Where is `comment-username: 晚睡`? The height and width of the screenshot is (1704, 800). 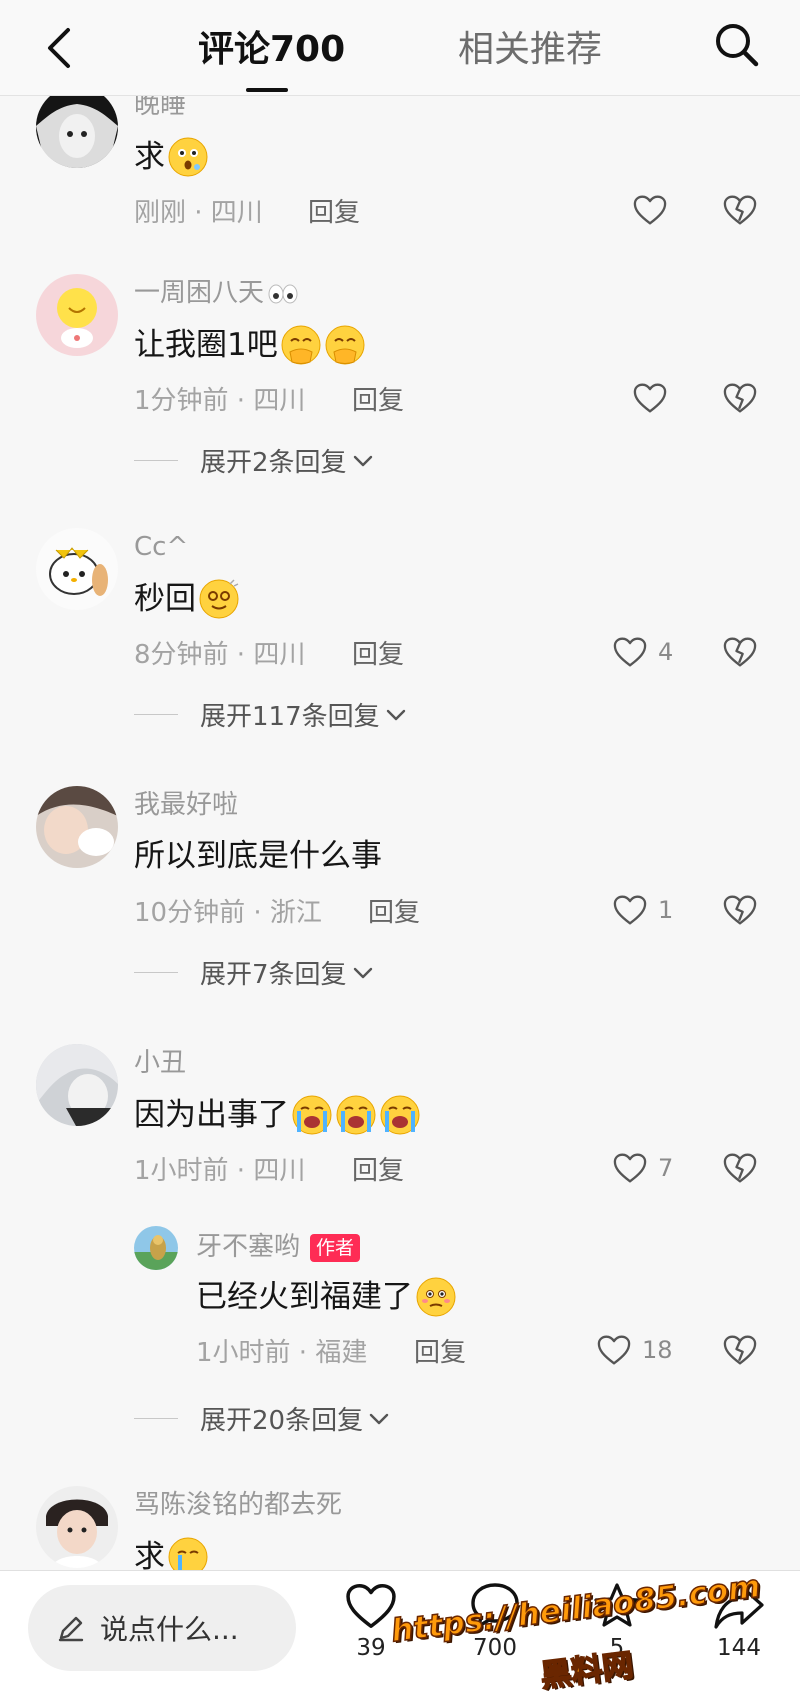 comment-username: 晚睡 is located at coordinates (160, 109).